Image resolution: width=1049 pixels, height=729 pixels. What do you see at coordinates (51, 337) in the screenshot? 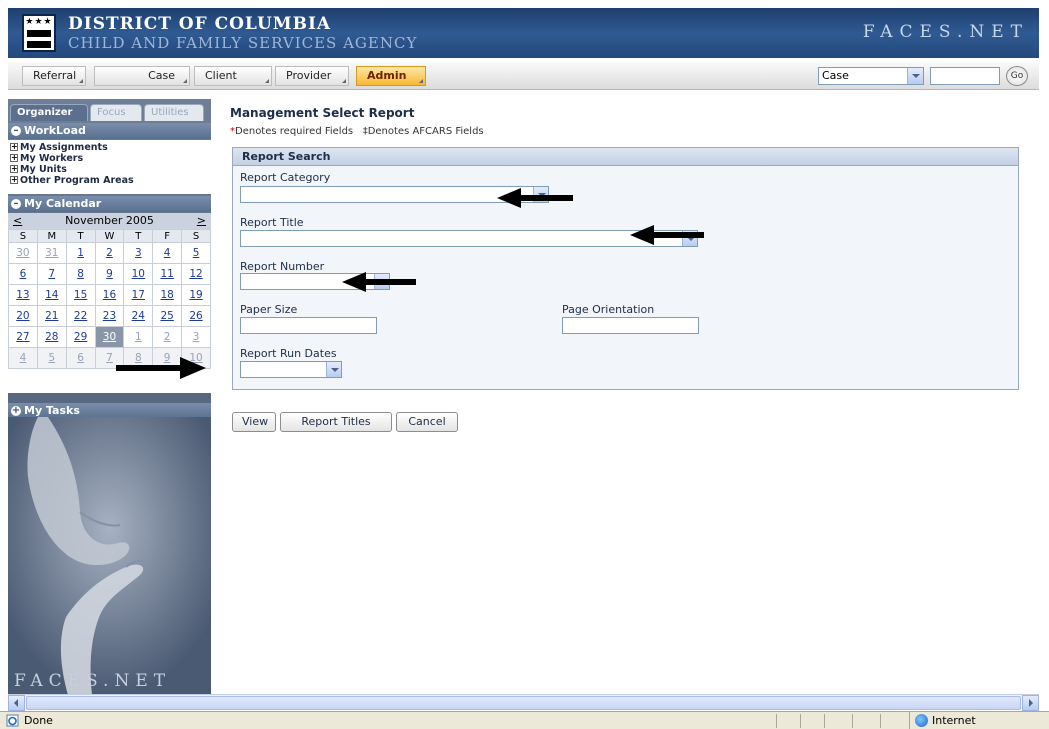
I see `calendar-day: 28` at bounding box center [51, 337].